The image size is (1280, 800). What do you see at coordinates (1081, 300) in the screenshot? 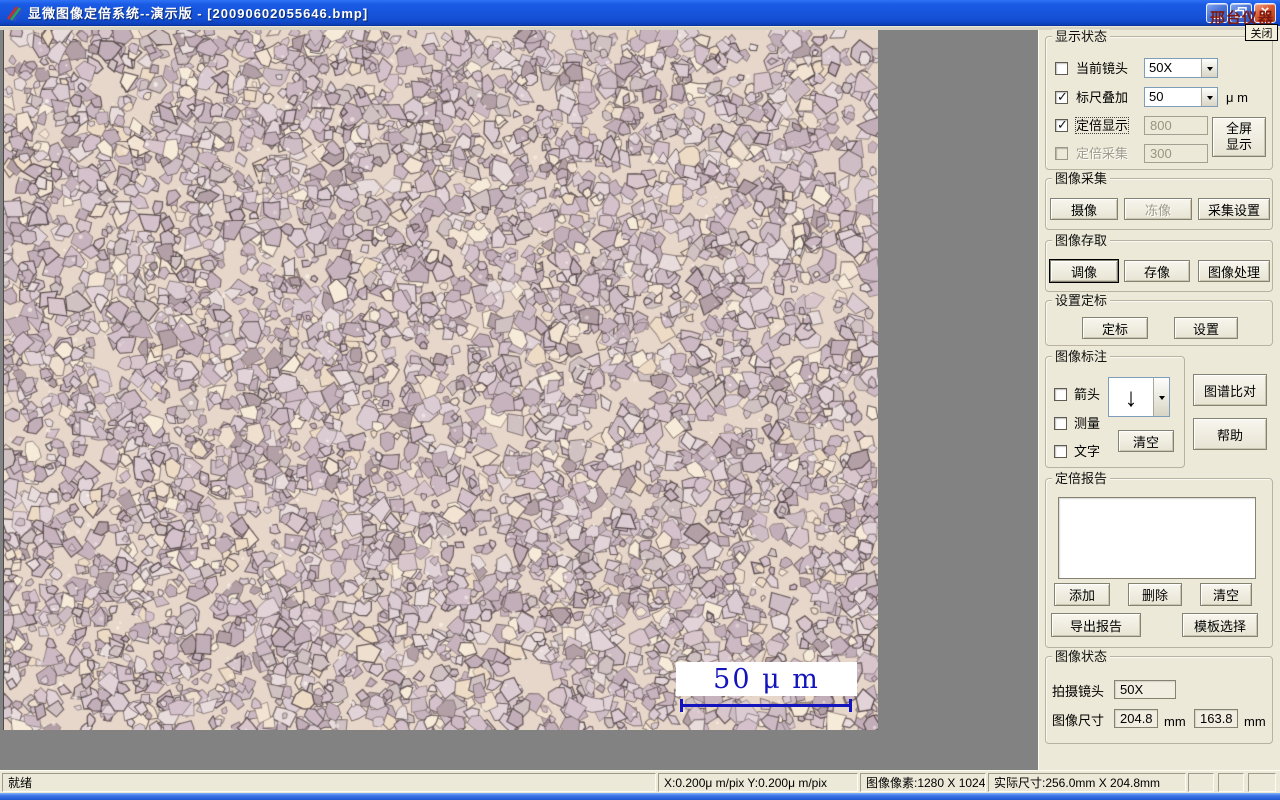
I see `group-calibration-title: 设置定标` at bounding box center [1081, 300].